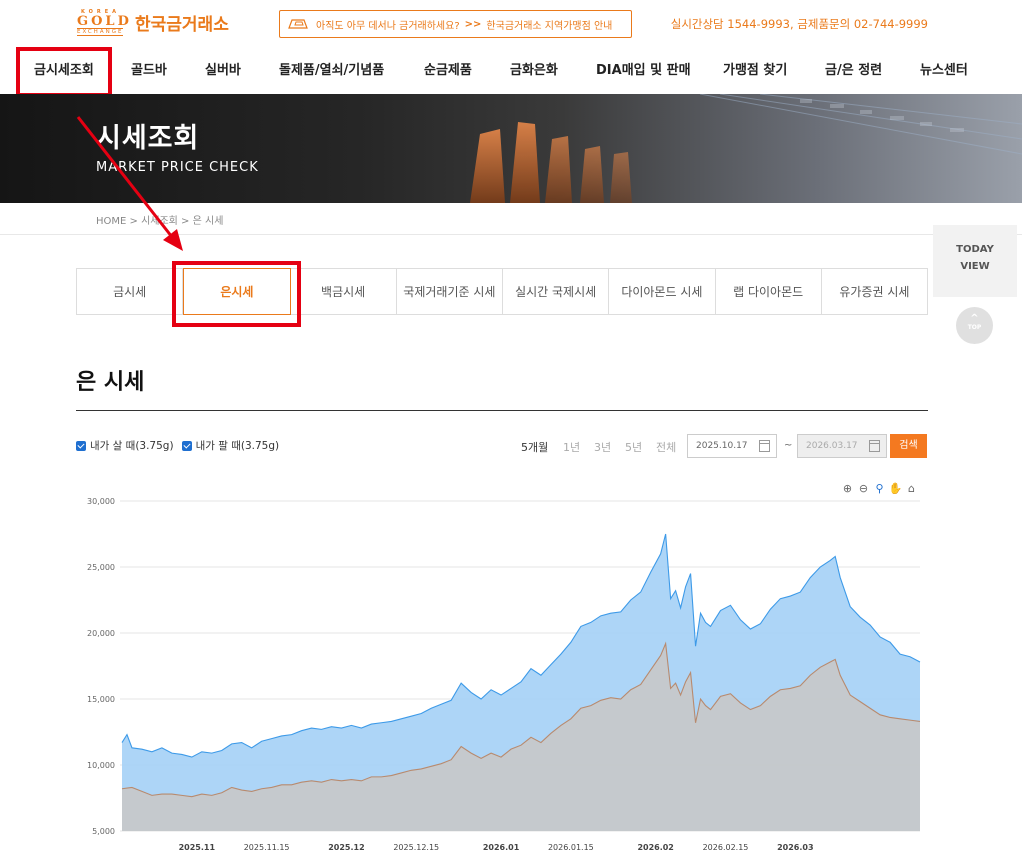 This screenshot has height=858, width=1022. What do you see at coordinates (101, 699) in the screenshot?
I see `y-tick-label: 15,000` at bounding box center [101, 699].